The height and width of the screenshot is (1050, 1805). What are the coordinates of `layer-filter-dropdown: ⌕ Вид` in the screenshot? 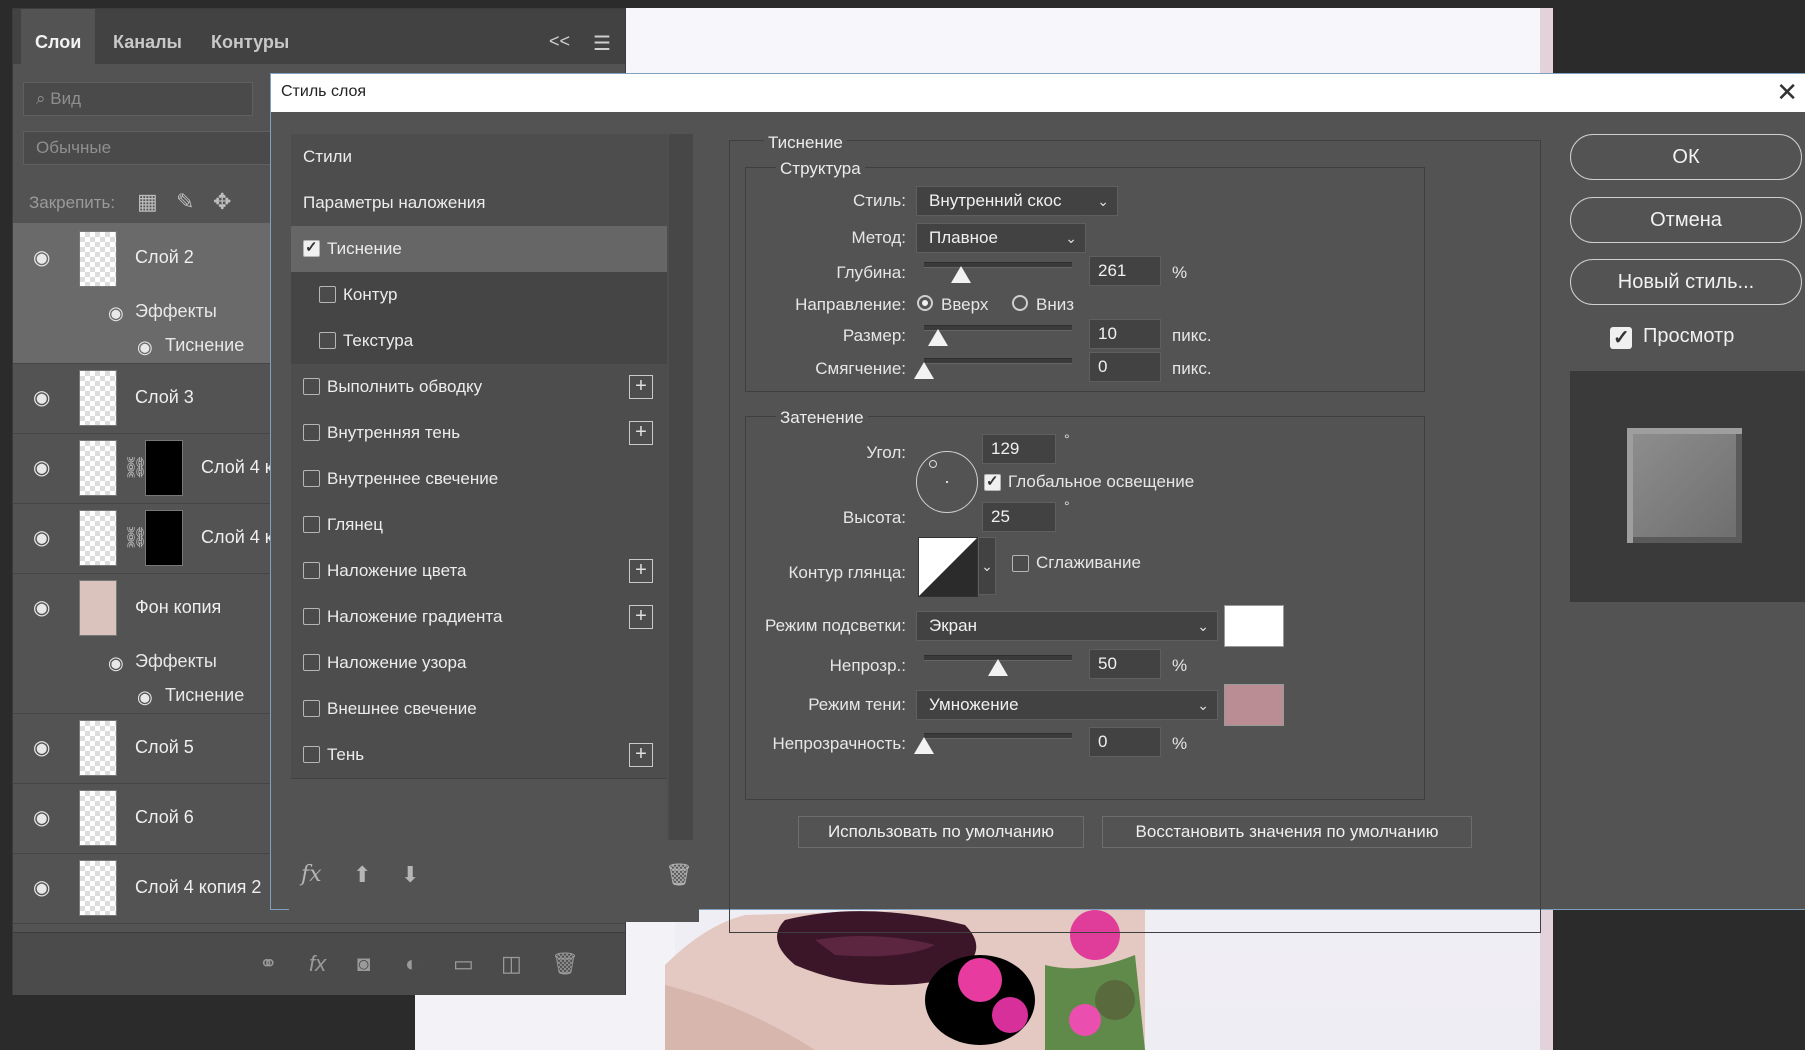 It's located at (138, 99).